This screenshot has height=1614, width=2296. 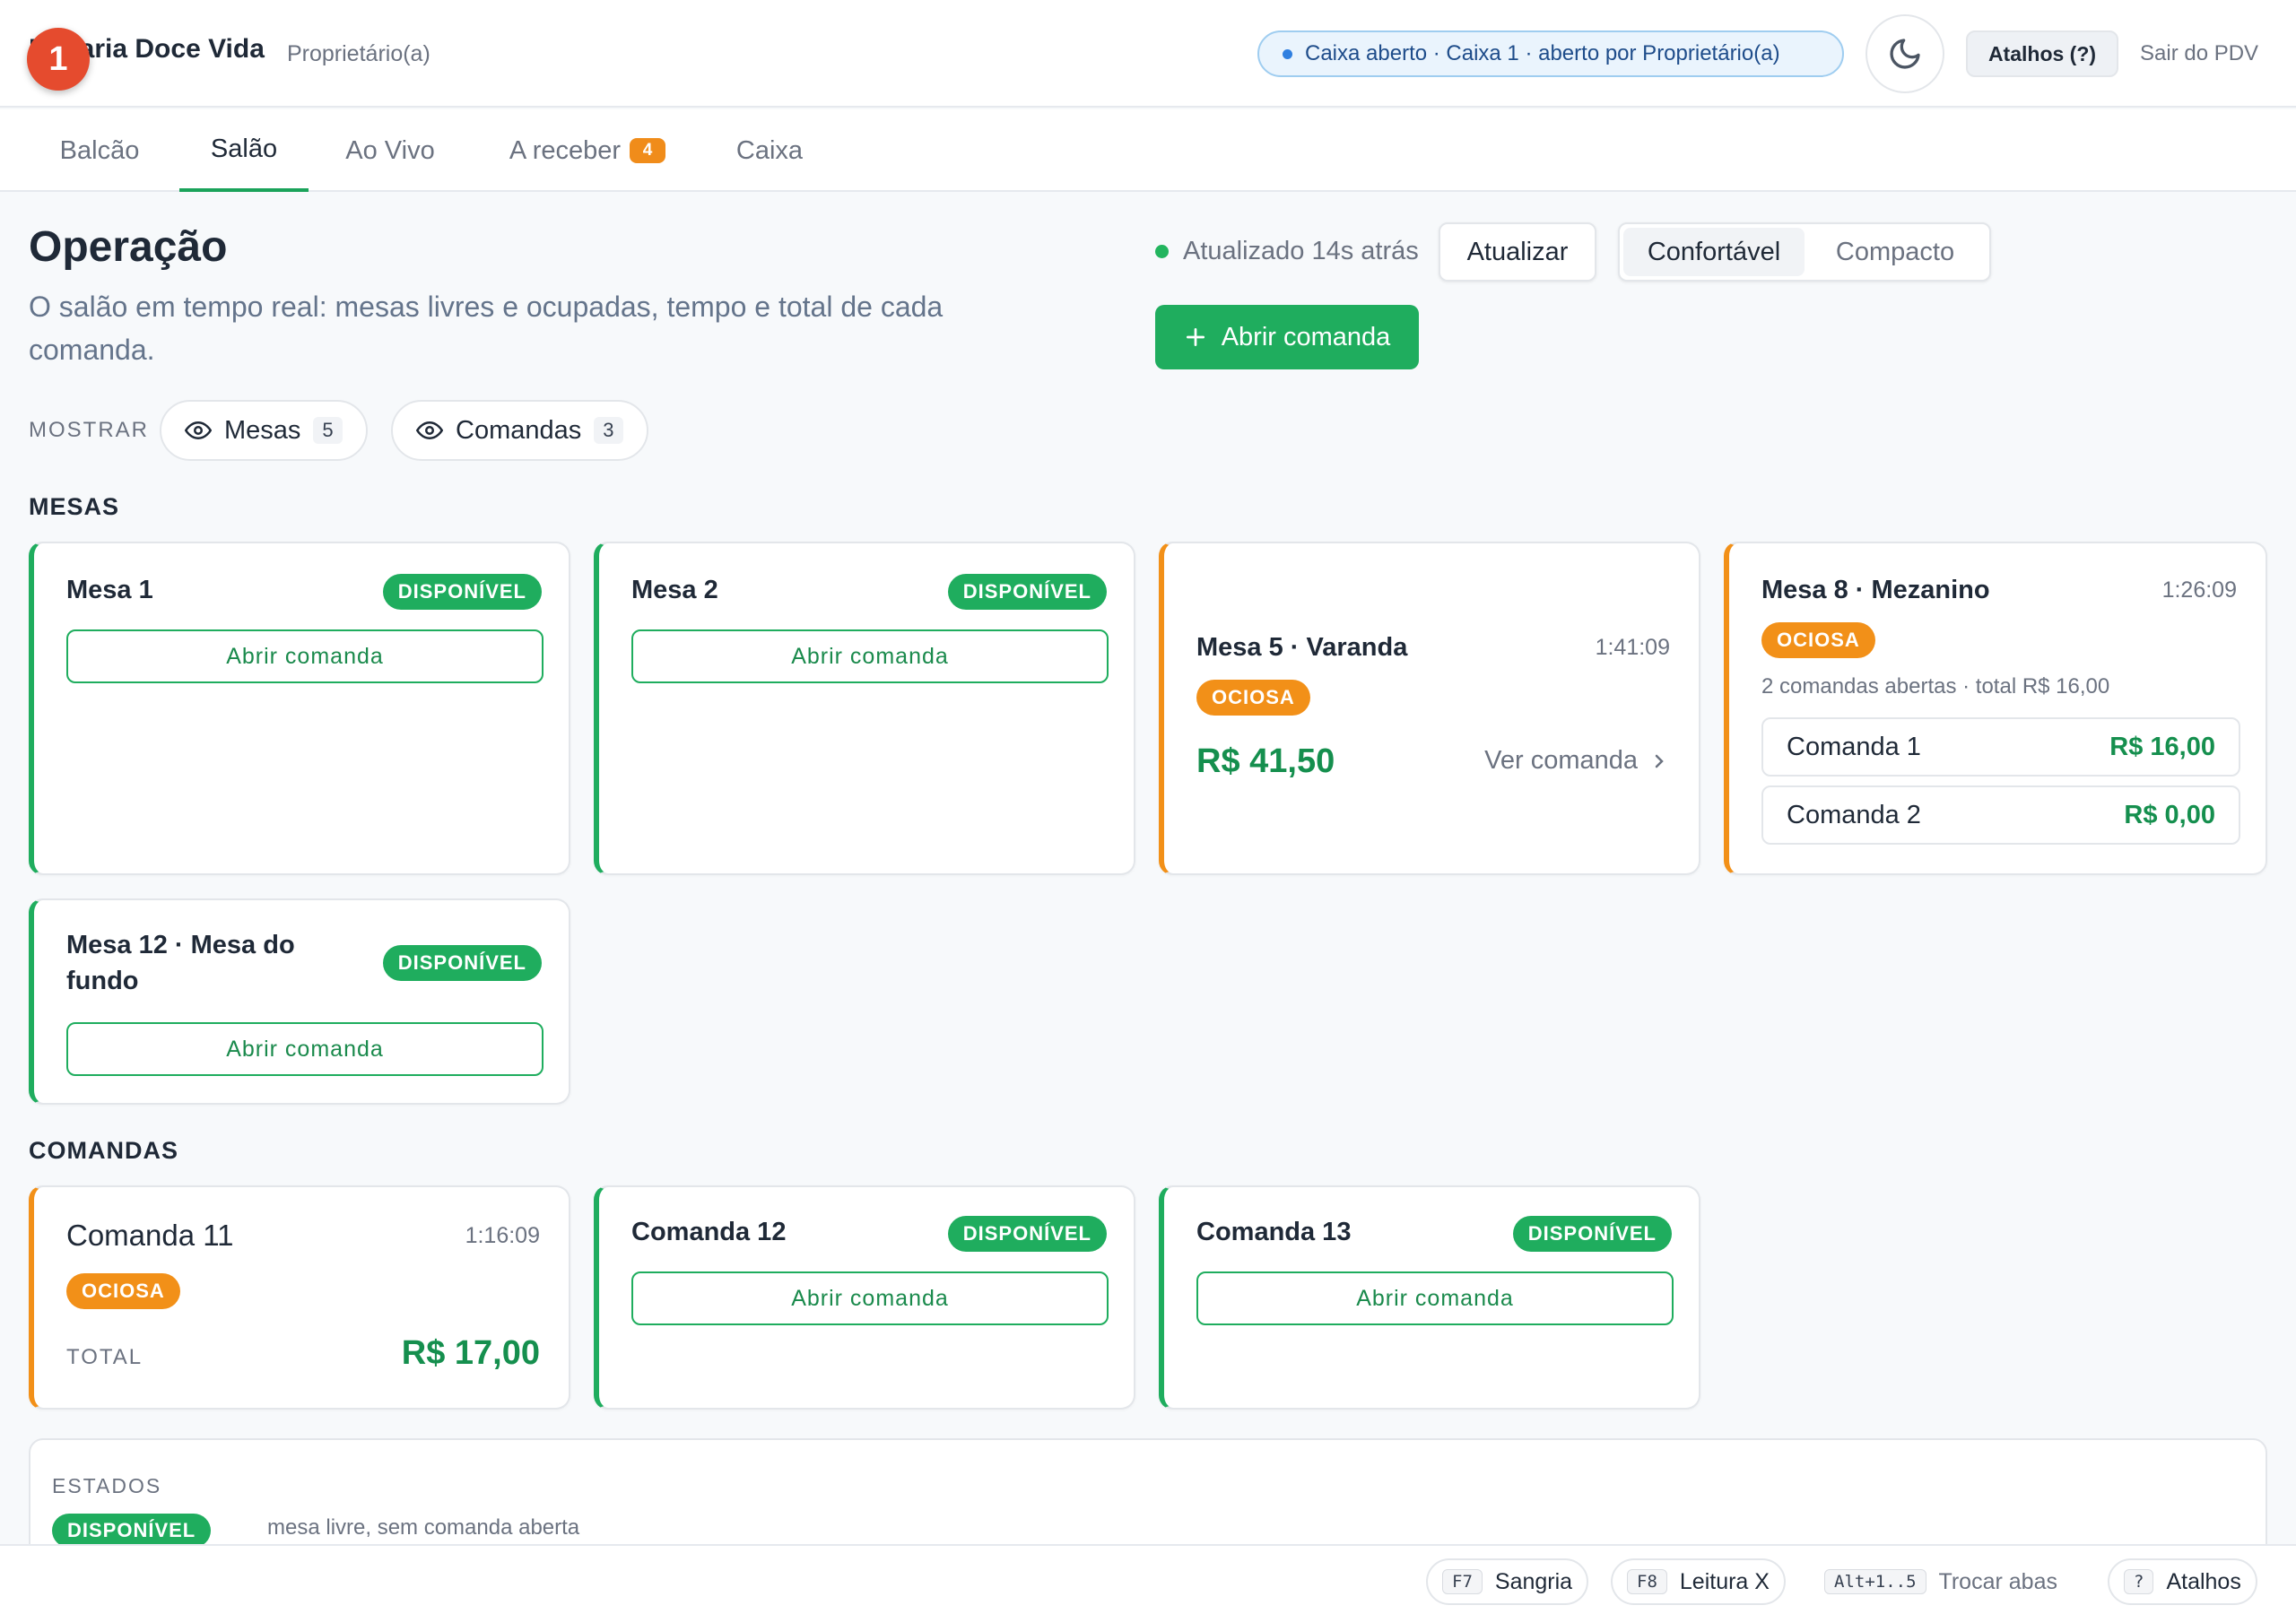 What do you see at coordinates (1148, 150) in the screenshot?
I see `main-tabs: Balcão Salão Ao Vivo A receber 4 Caixa` at bounding box center [1148, 150].